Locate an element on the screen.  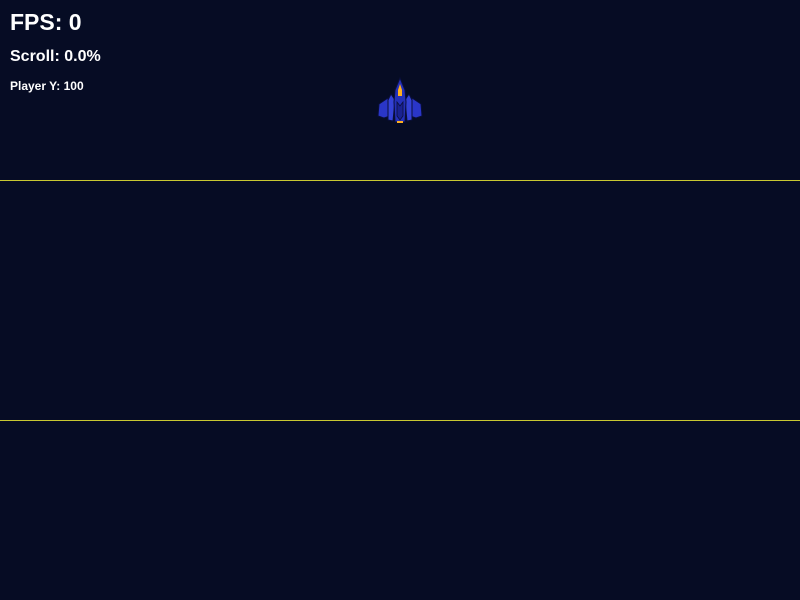
player-ship is located at coordinates (400, 99).